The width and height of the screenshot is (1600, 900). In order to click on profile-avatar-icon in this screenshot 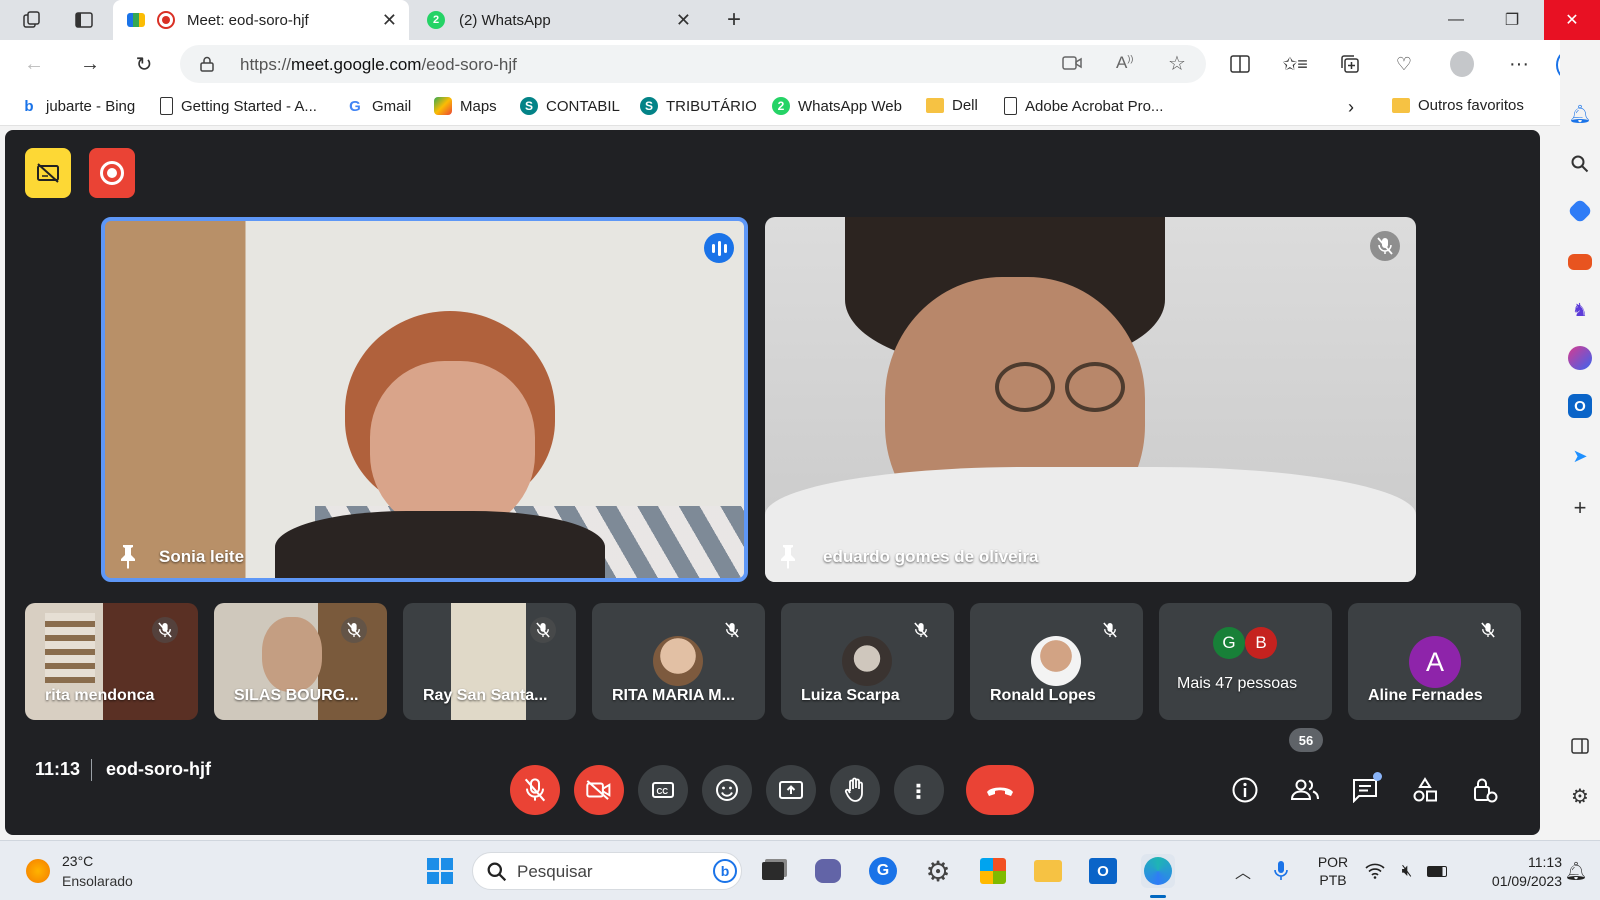, I will do `click(1462, 64)`.